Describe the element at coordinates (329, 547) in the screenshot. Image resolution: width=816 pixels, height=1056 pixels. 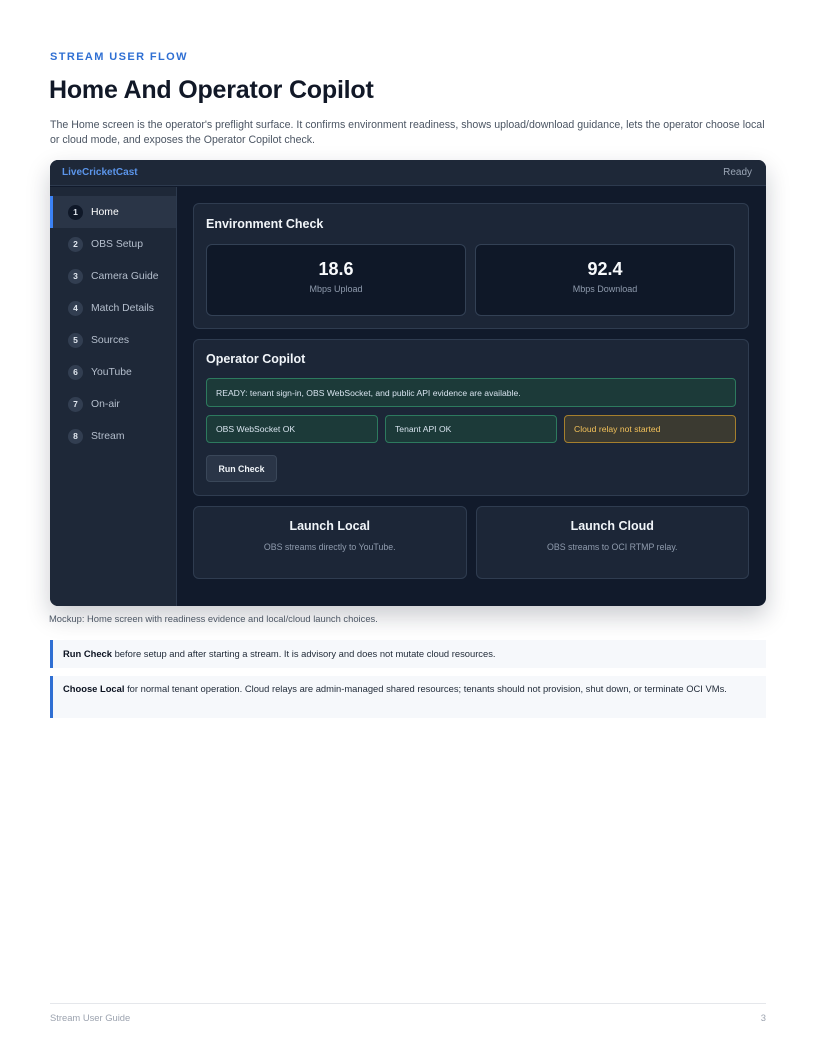
I see `launch-local-description: OBS streams directly to YouTube.` at that location.